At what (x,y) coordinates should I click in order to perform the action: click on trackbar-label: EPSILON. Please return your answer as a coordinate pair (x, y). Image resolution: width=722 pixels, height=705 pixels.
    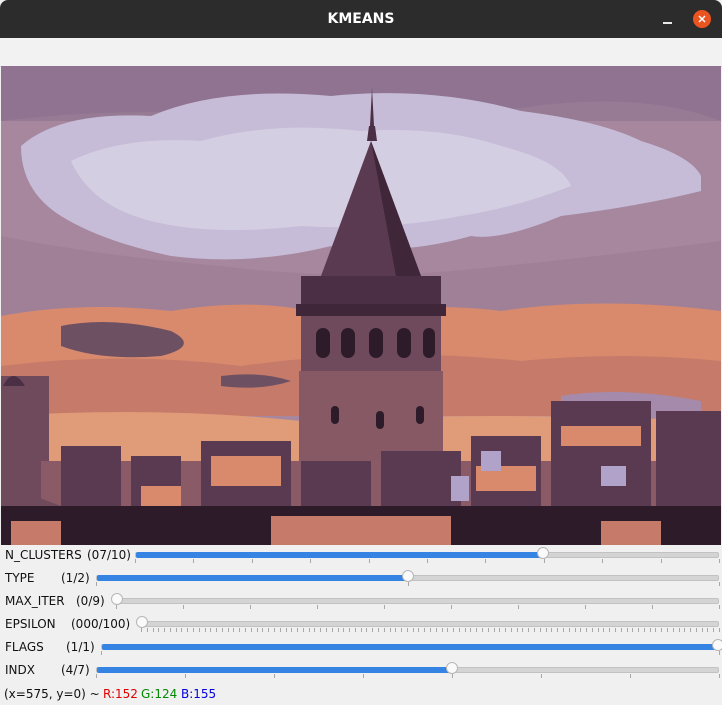
    Looking at the image, I should click on (30, 624).